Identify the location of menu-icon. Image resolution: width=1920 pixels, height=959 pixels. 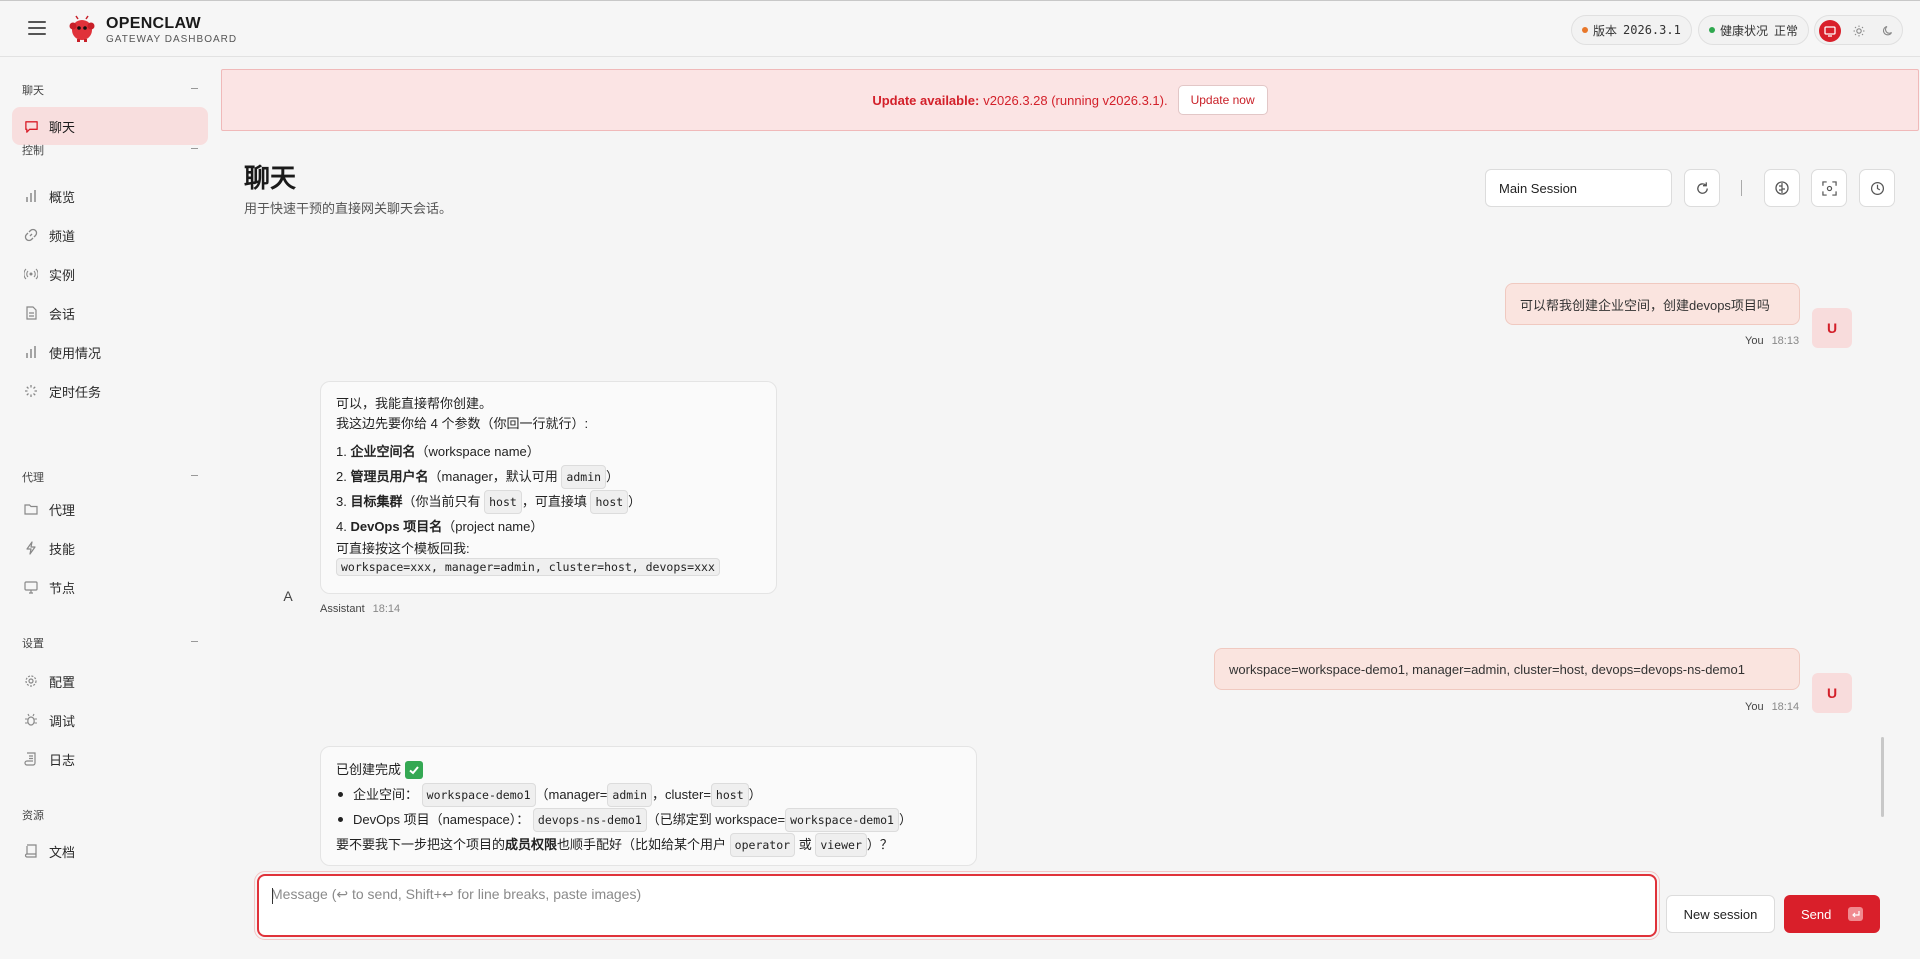
(37, 28).